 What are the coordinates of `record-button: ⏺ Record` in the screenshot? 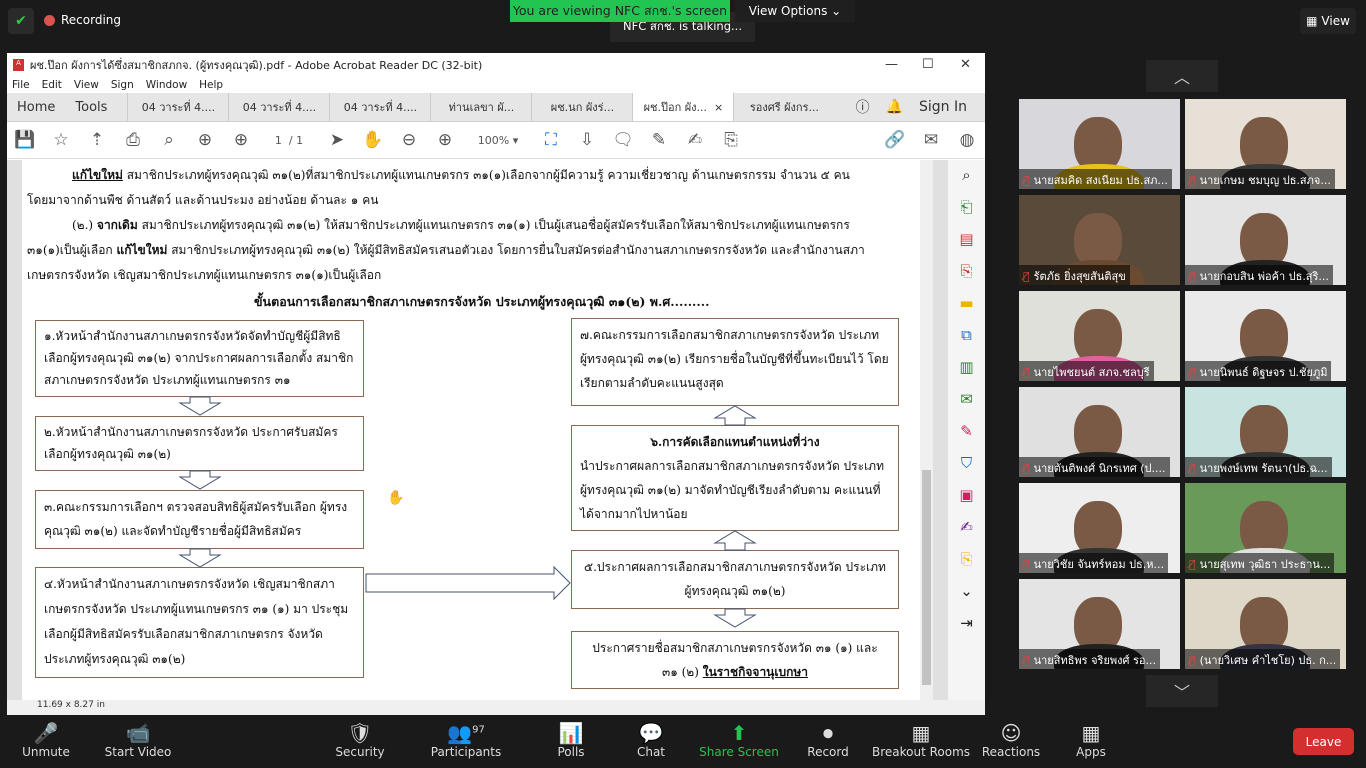 It's located at (828, 740).